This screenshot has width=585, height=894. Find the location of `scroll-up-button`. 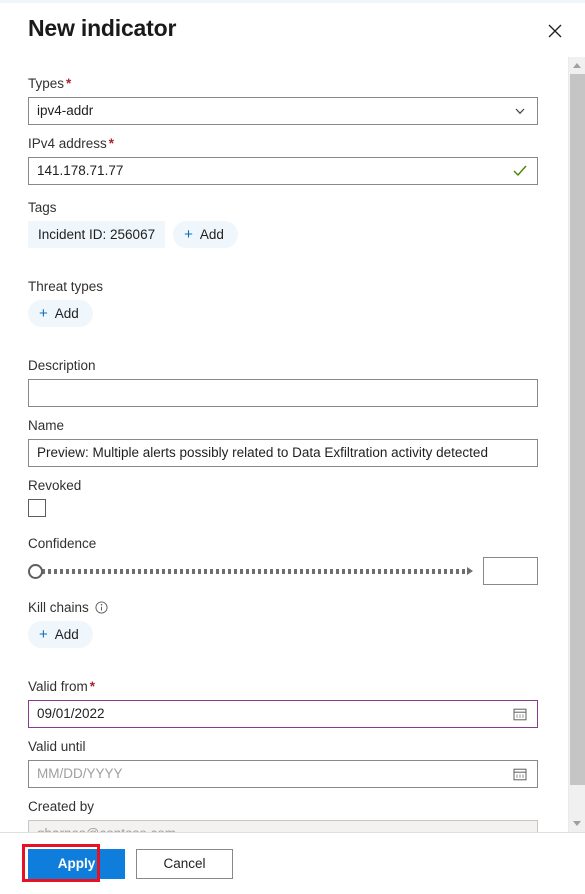

scroll-up-button is located at coordinates (576, 65).